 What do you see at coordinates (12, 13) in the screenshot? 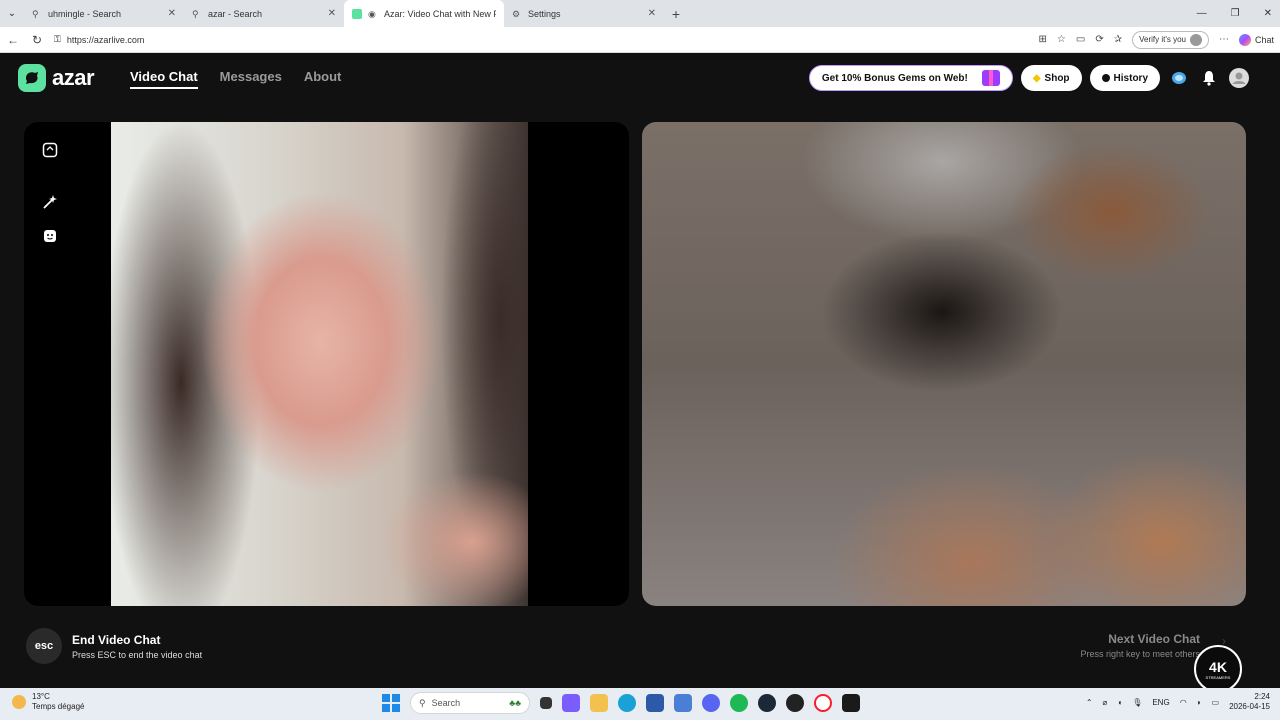
I see `tab-list-dropdown: ⌄` at bounding box center [12, 13].